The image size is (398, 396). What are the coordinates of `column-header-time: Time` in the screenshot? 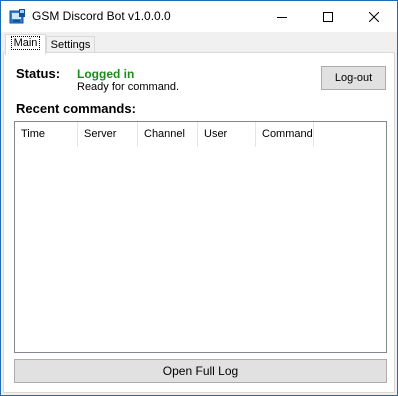 It's located at (46, 134).